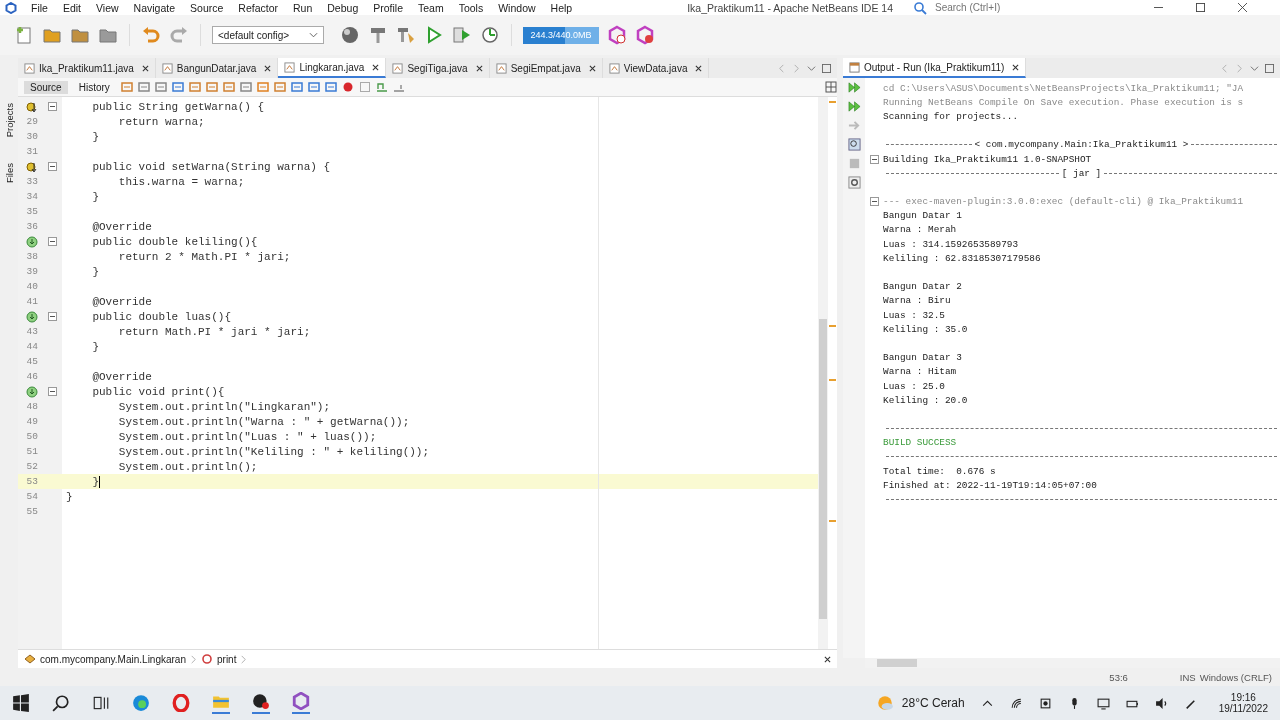 The image size is (1280, 720). What do you see at coordinates (174, 241) in the screenshot?
I see `code-line: public double keliling(){` at bounding box center [174, 241].